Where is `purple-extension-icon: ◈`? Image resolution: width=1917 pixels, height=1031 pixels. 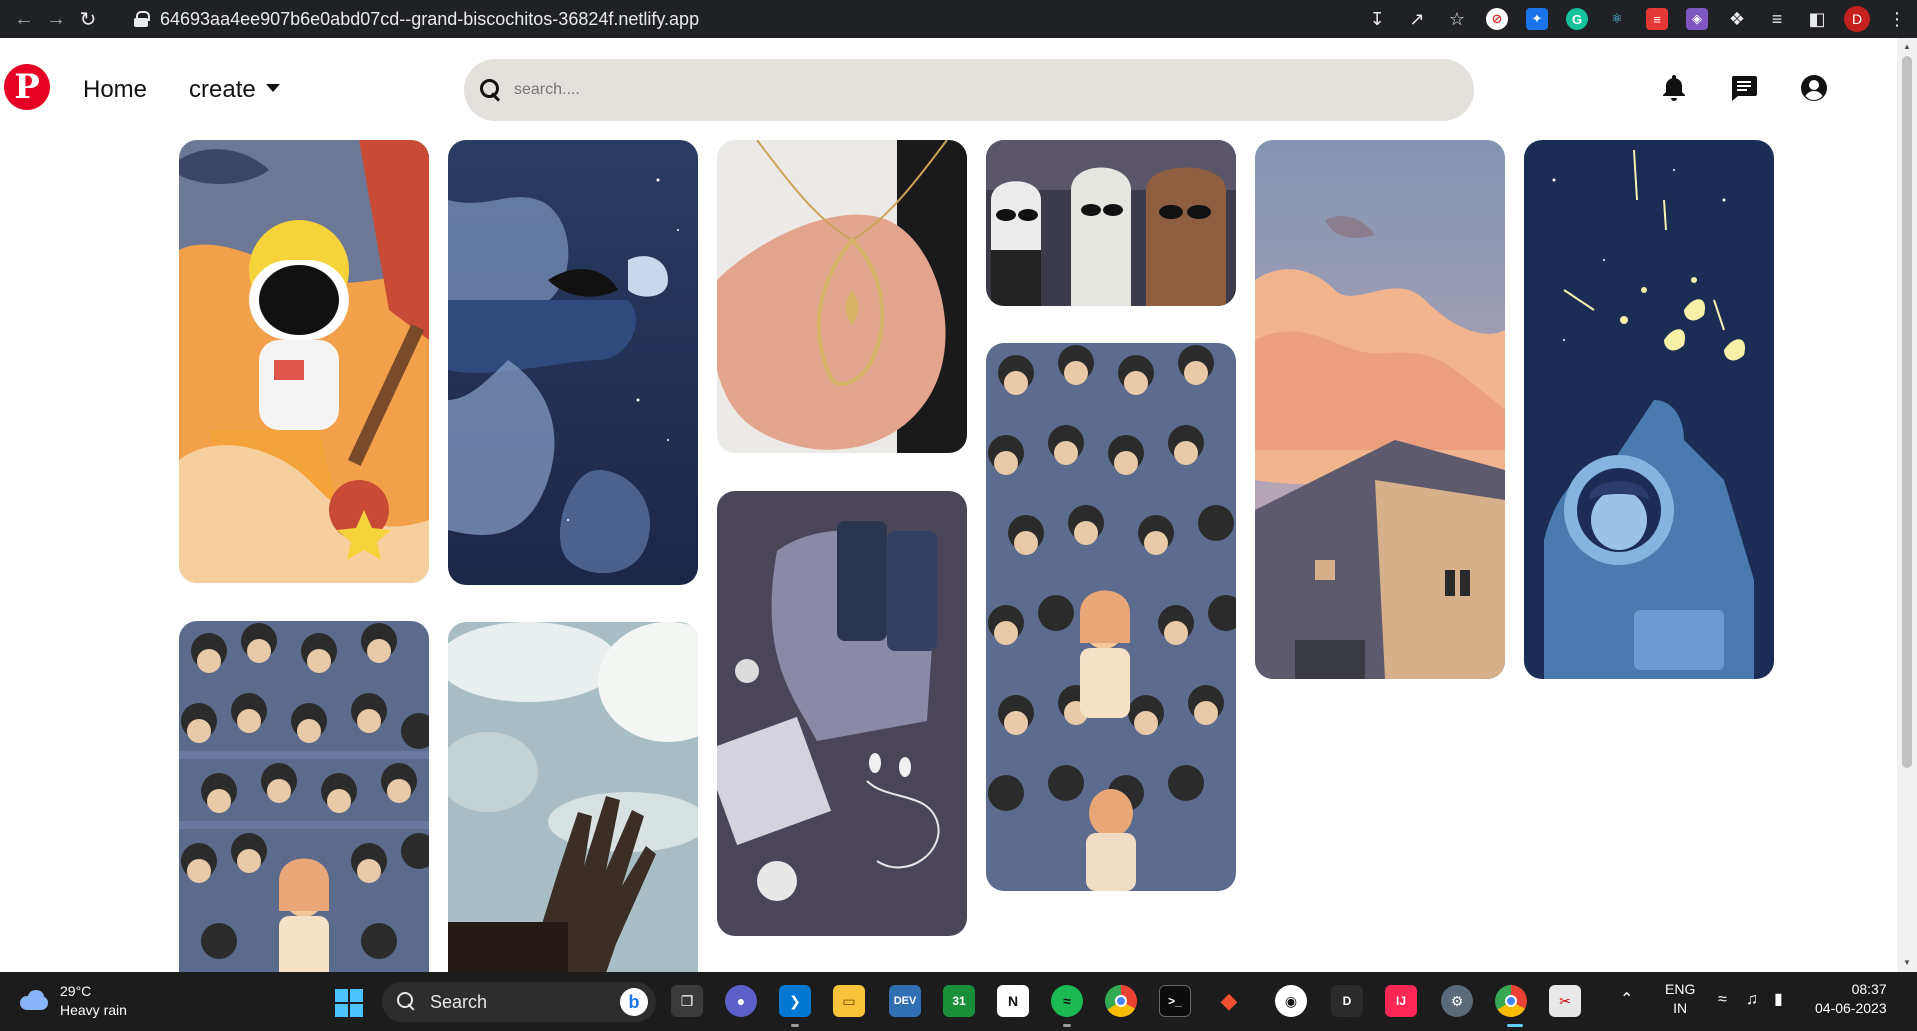
purple-extension-icon: ◈ is located at coordinates (1697, 19).